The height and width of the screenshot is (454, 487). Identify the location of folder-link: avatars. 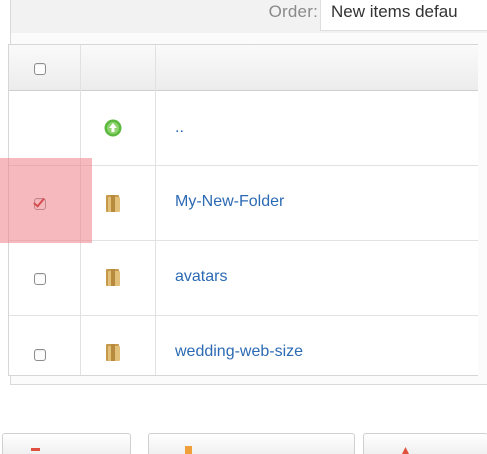
(201, 277).